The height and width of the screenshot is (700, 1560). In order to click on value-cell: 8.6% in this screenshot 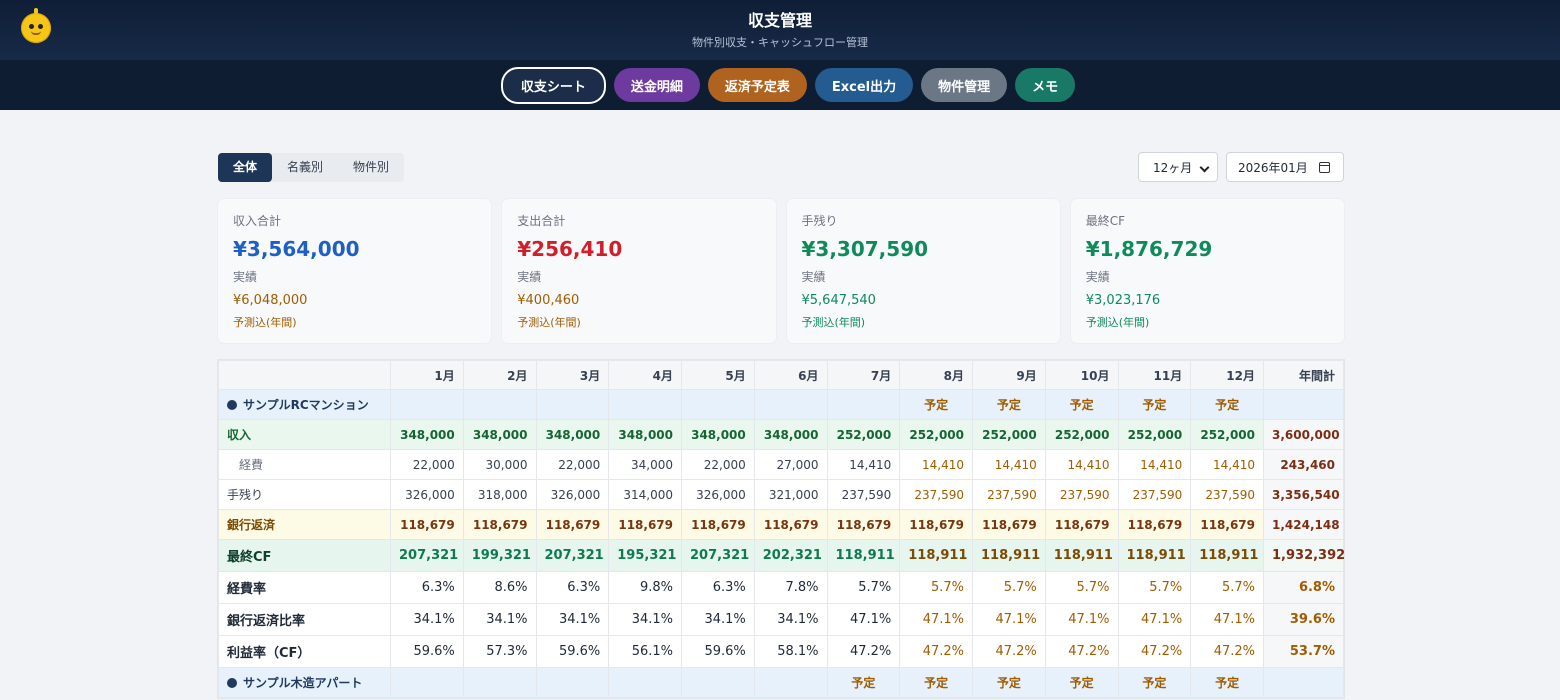, I will do `click(499, 587)`.